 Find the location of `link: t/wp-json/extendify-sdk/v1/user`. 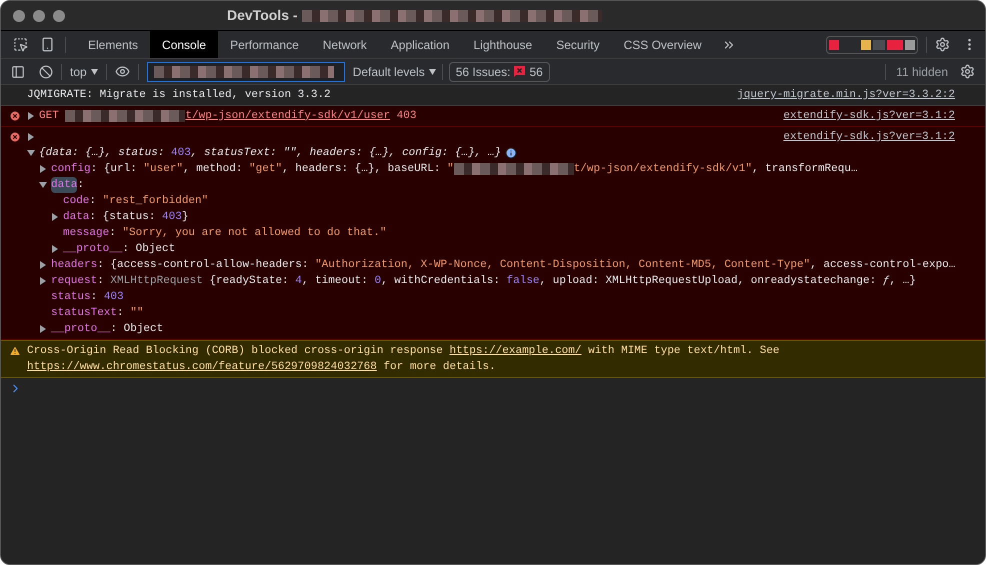

link: t/wp-json/extendify-sdk/v1/user is located at coordinates (287, 116).